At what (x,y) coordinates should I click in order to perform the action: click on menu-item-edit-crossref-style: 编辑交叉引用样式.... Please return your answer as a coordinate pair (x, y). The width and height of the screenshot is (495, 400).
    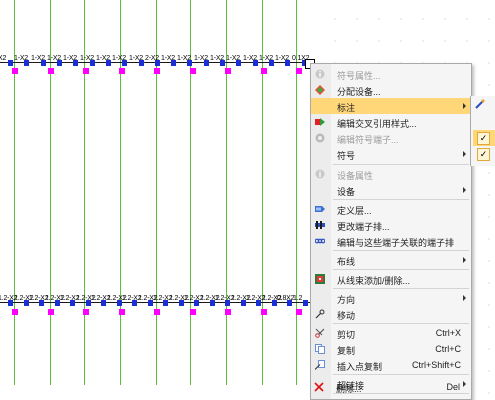
    Looking at the image, I should click on (391, 122).